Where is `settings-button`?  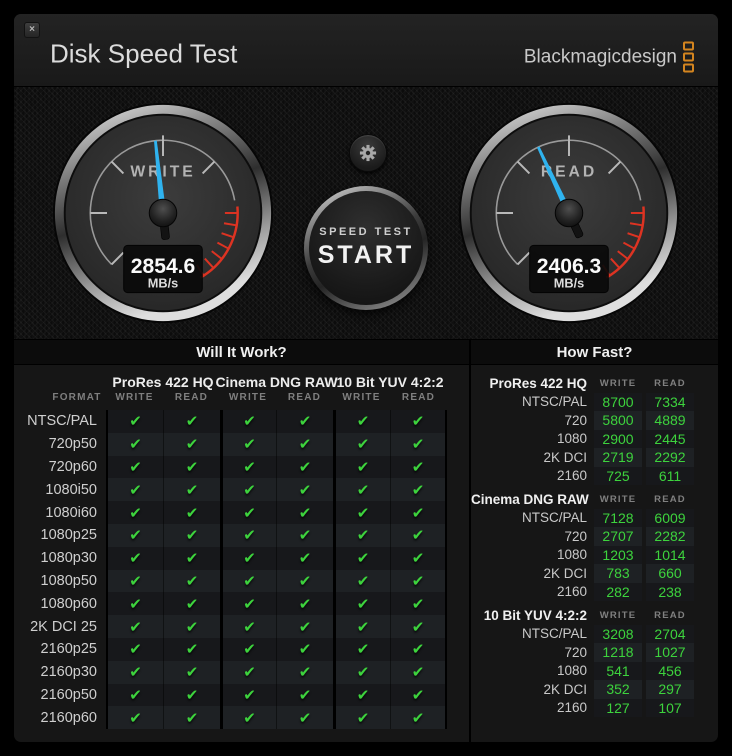 settings-button is located at coordinates (368, 153).